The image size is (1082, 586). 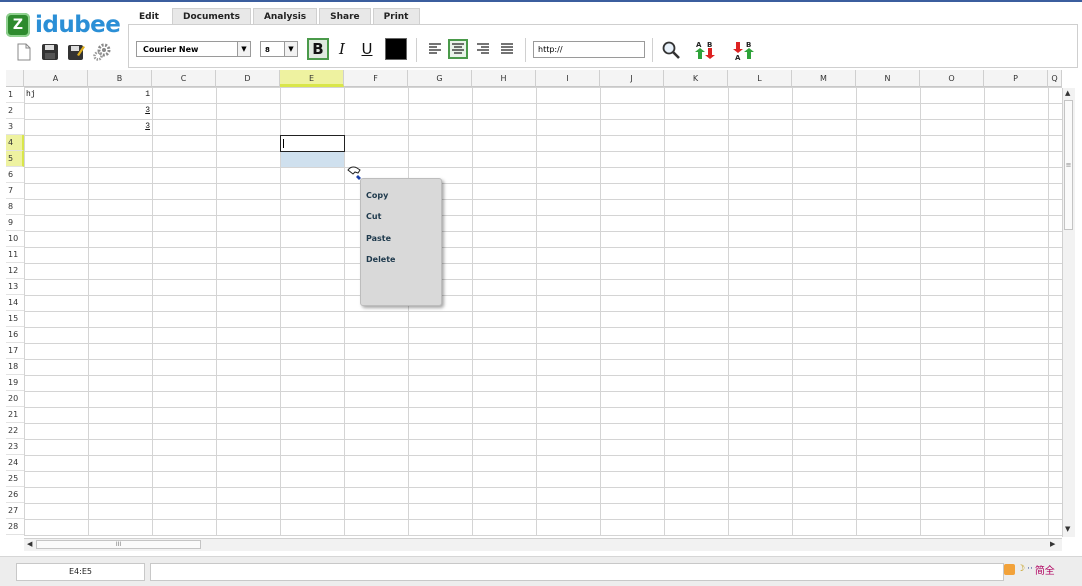 What do you see at coordinates (15, 431) in the screenshot?
I see `row-header-22: 22` at bounding box center [15, 431].